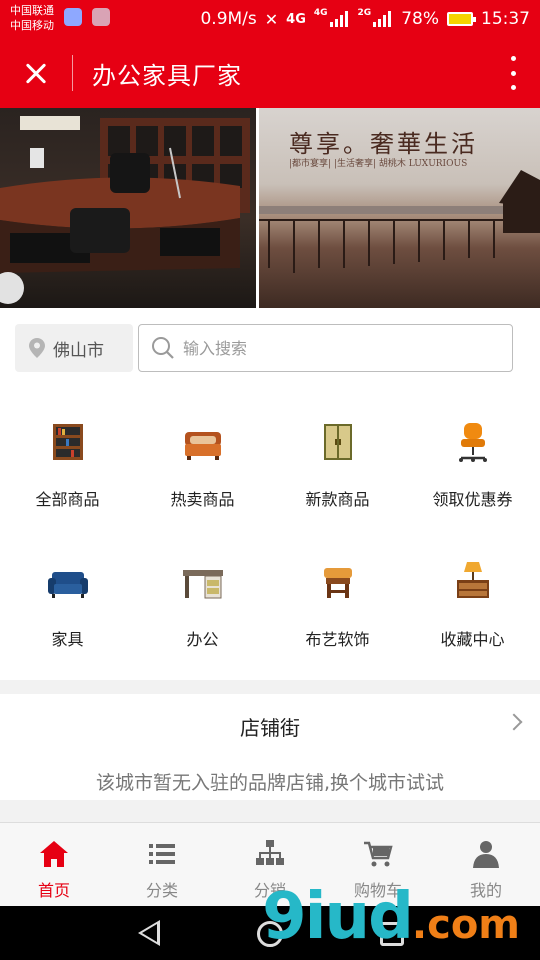  I want to click on hierarchy-icon, so click(270, 852).